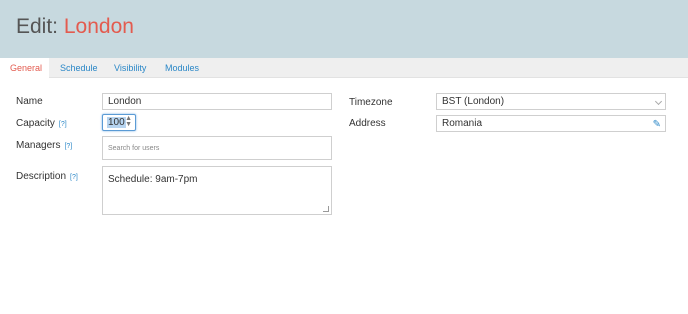 Image resolution: width=688 pixels, height=314 pixels. Describe the element at coordinates (551, 101) in the screenshot. I see `timezone-select: BST (London)` at that location.